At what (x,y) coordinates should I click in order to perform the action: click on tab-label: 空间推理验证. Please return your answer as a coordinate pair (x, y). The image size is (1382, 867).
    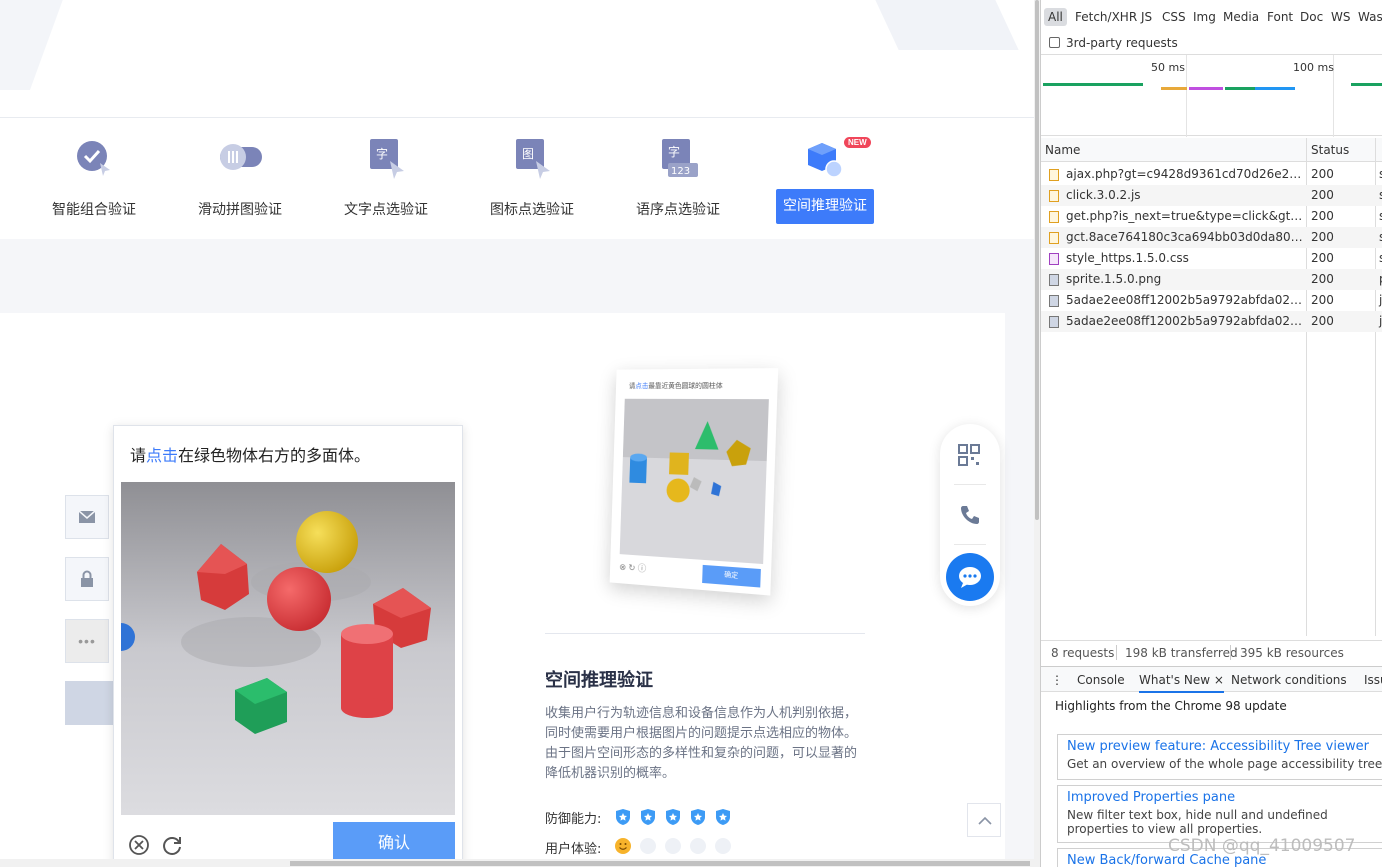
    Looking at the image, I should click on (825, 206).